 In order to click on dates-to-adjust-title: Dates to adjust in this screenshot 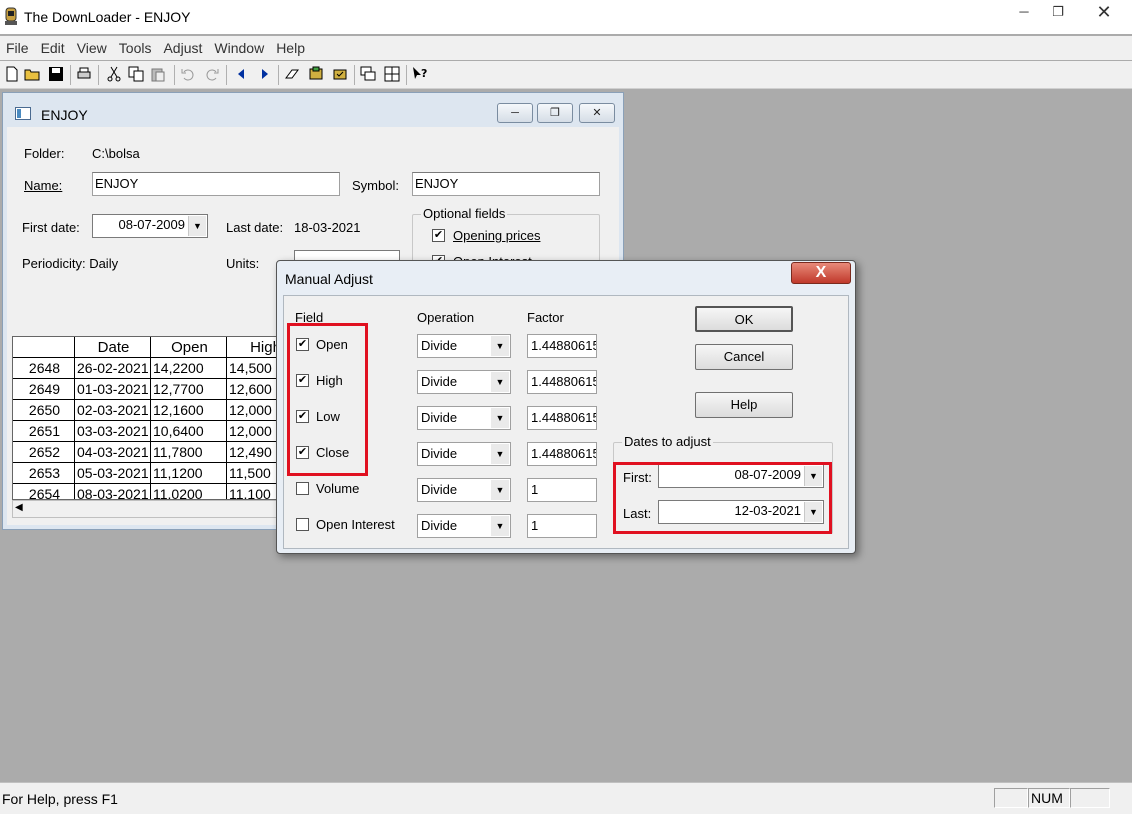, I will do `click(667, 441)`.